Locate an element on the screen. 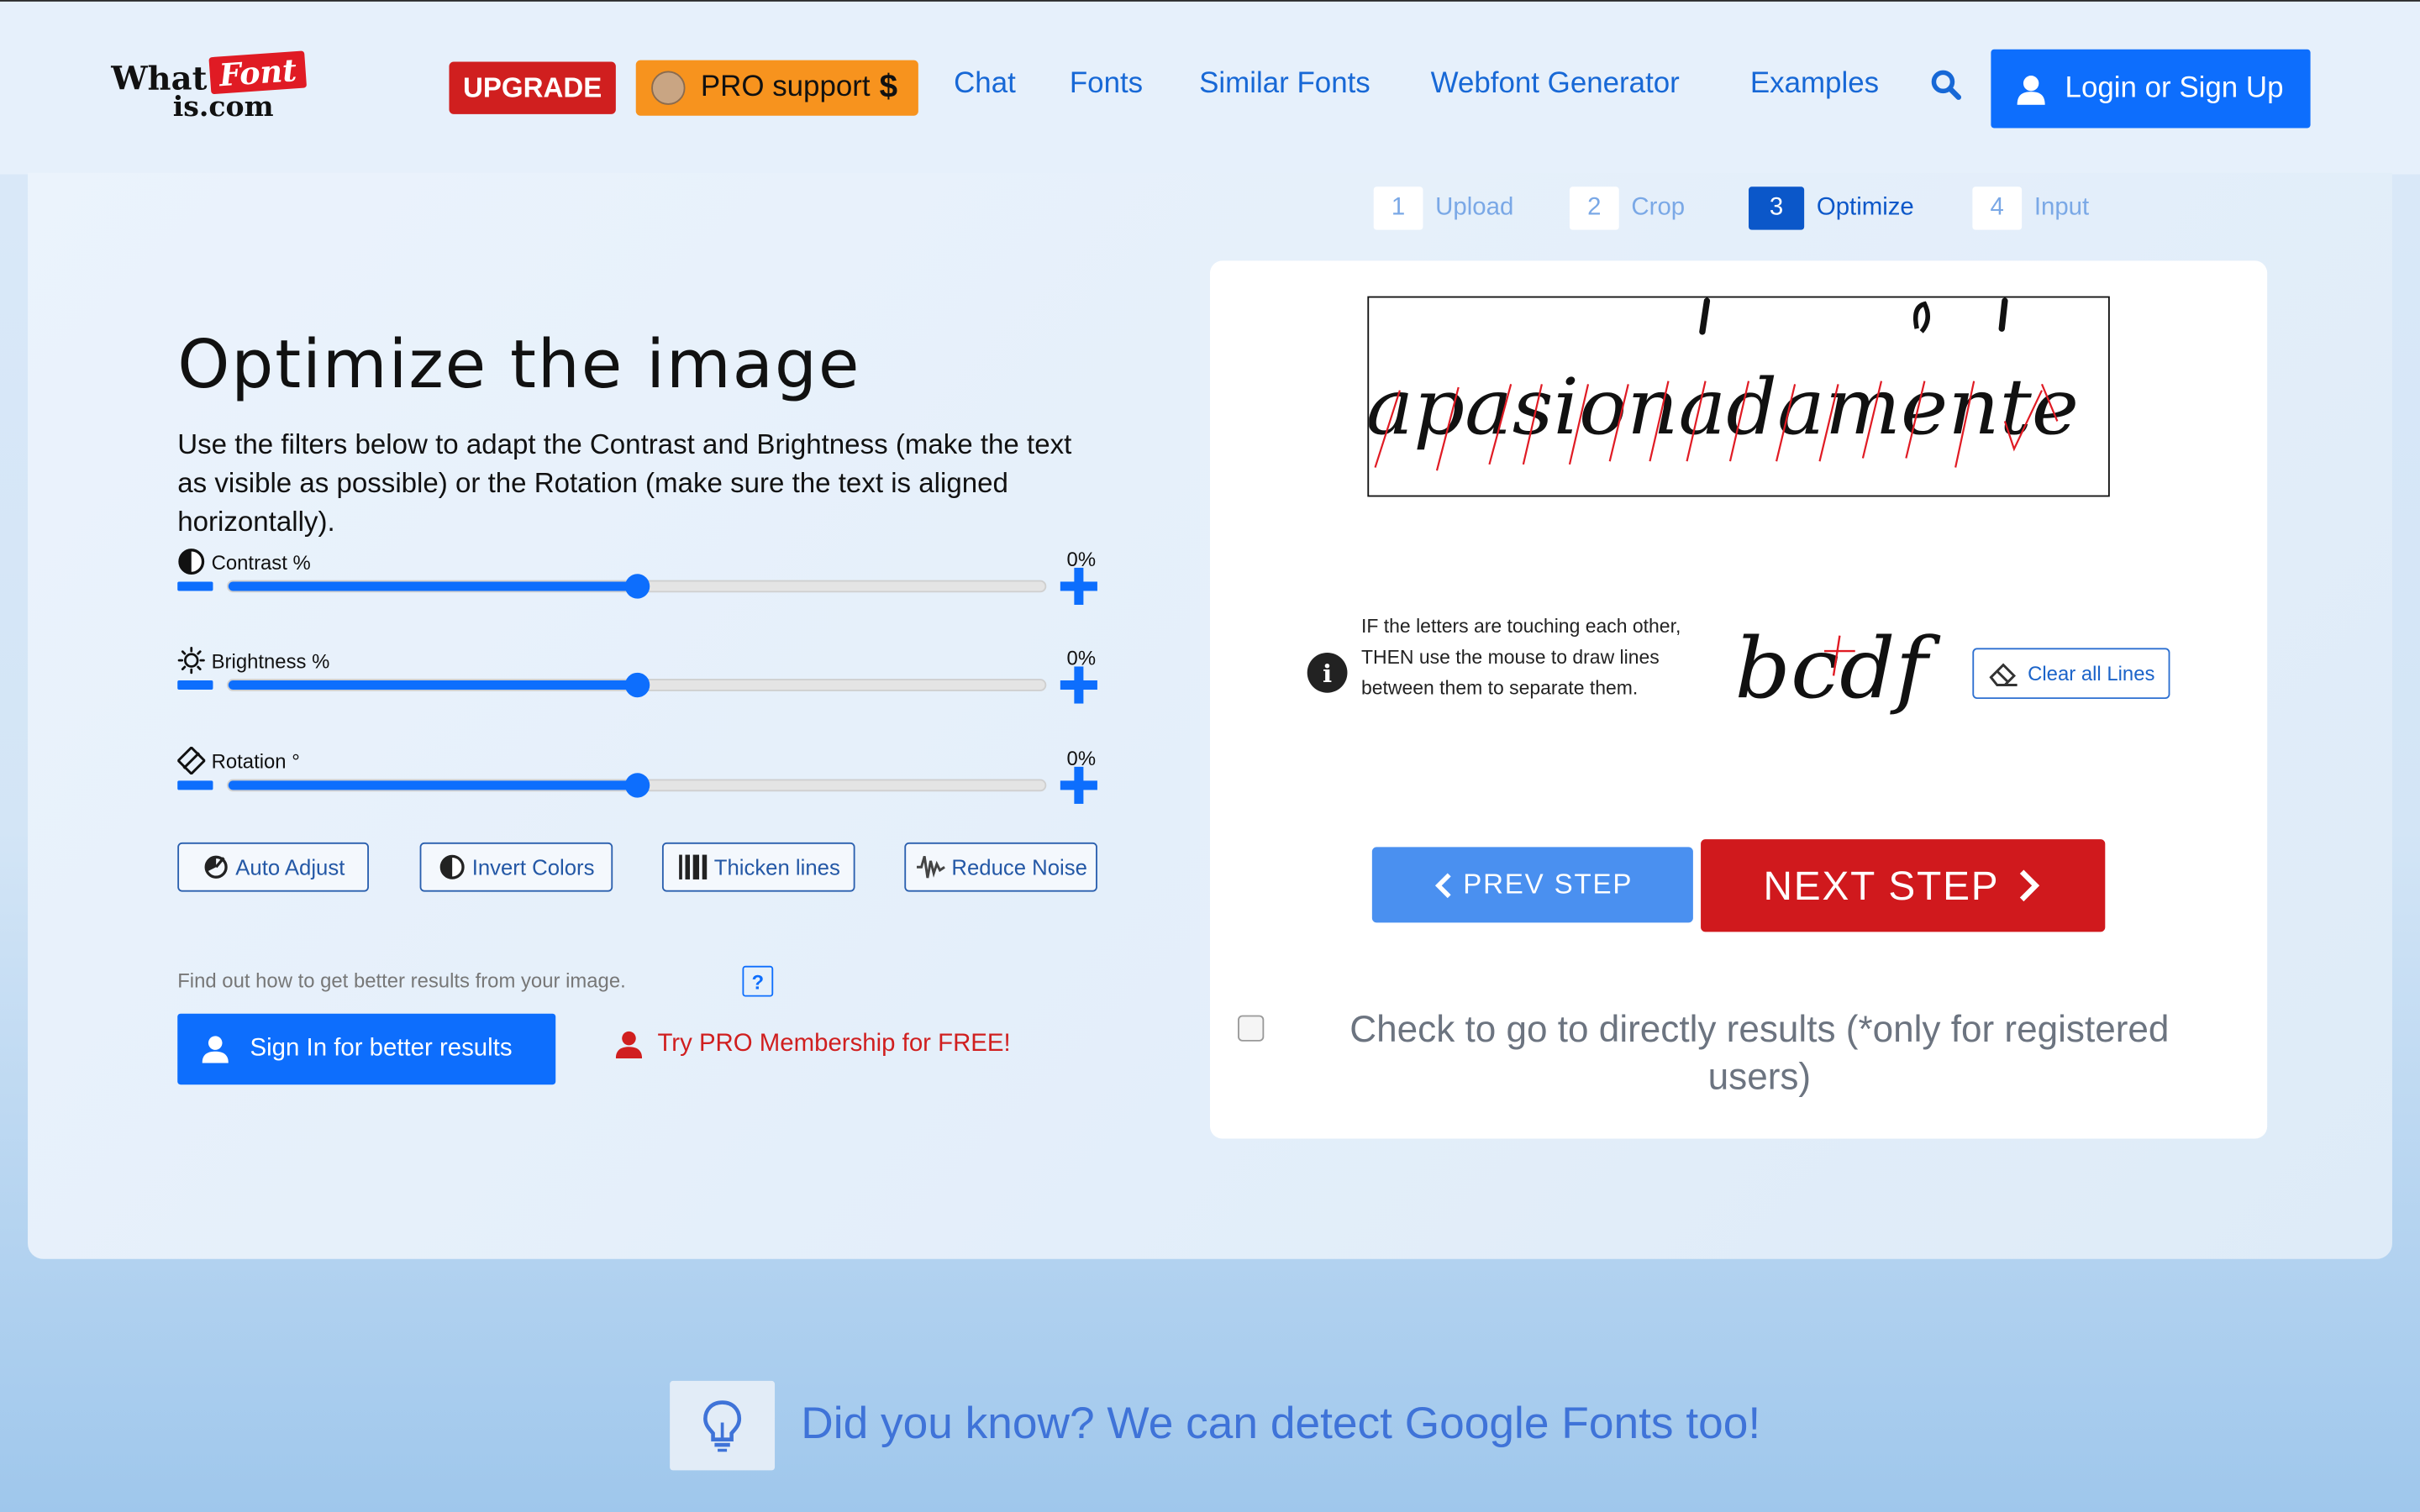  preview-text: apasionadamente is located at coordinates (1724, 407).